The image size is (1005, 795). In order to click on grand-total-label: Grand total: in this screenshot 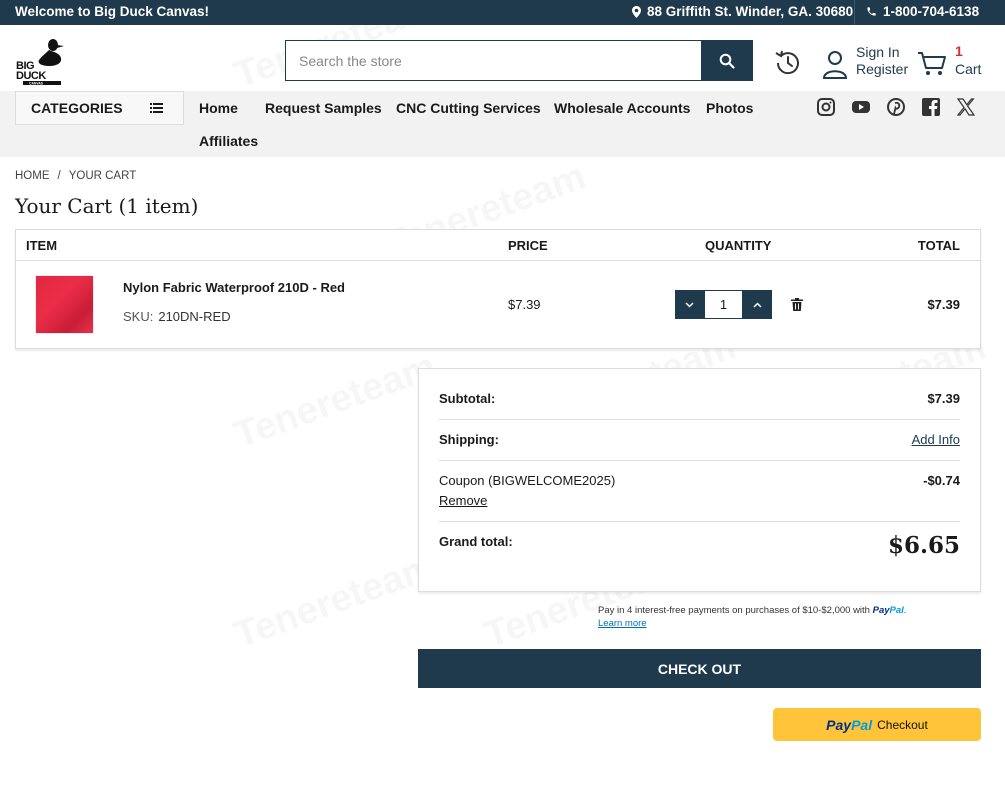, I will do `click(476, 541)`.